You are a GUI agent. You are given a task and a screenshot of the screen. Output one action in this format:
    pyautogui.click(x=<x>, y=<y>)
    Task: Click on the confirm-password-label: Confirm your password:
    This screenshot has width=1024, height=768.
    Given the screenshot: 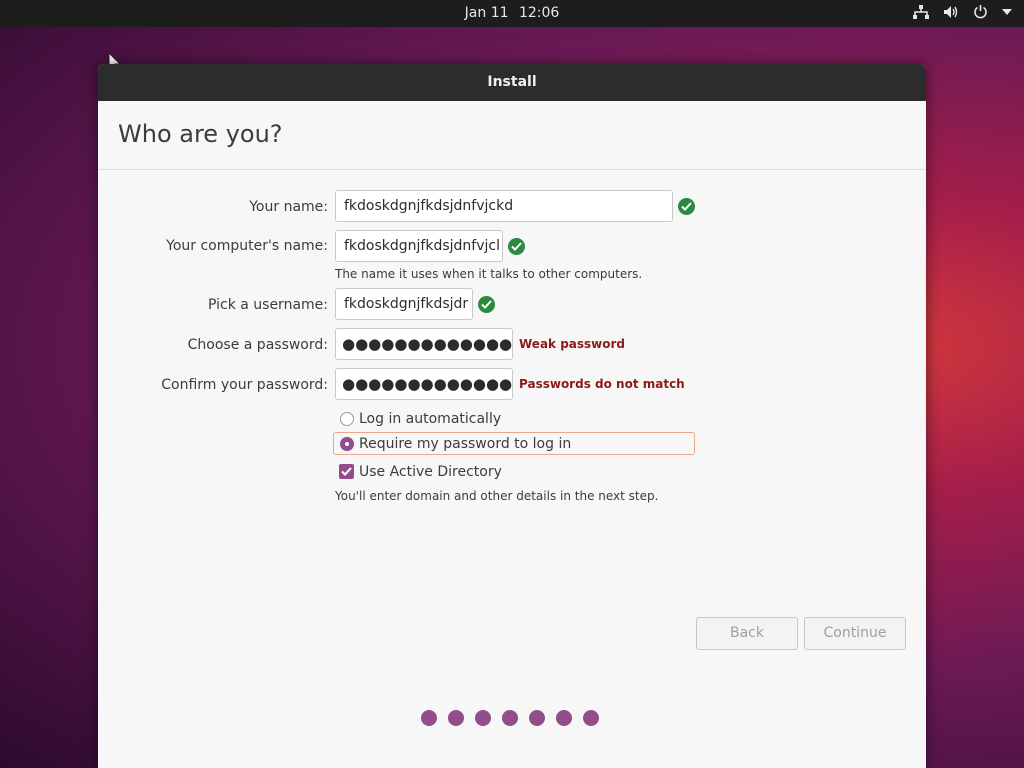 What is the action you would take?
    pyautogui.click(x=244, y=385)
    